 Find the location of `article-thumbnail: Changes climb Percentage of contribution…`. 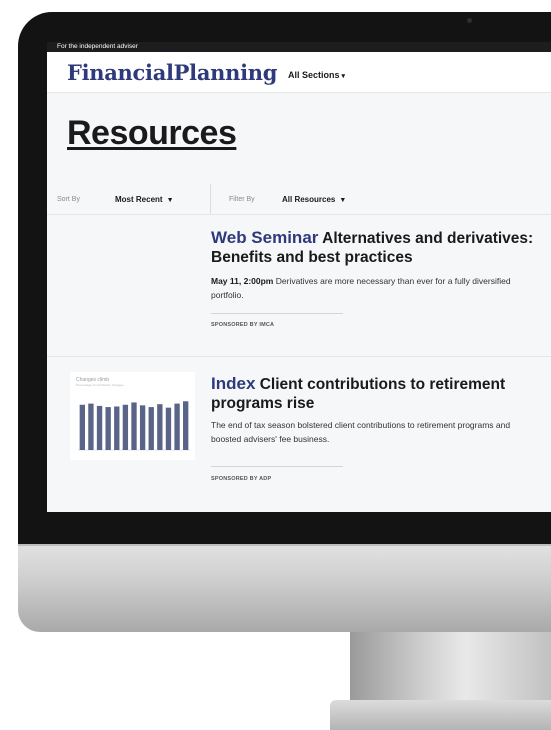

article-thumbnail: Changes climb Percentage of contribution… is located at coordinates (132, 416).